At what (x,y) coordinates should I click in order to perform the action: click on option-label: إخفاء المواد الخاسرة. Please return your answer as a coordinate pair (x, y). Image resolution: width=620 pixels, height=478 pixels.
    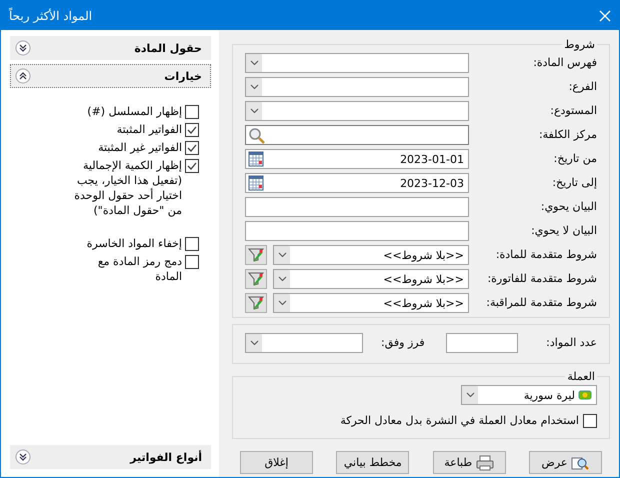
    Looking at the image, I should click on (134, 243).